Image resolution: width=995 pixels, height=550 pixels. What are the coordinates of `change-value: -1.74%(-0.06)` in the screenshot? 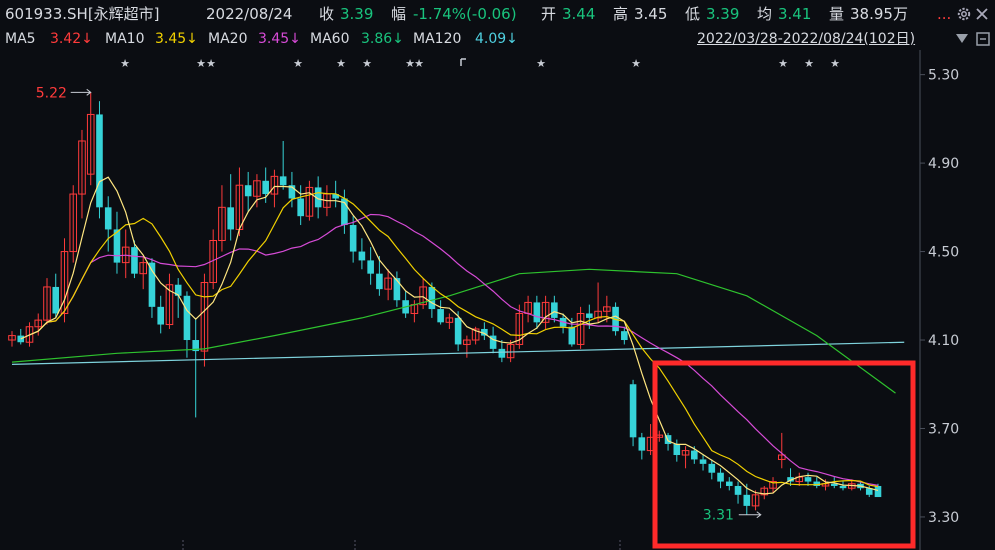 It's located at (465, 14).